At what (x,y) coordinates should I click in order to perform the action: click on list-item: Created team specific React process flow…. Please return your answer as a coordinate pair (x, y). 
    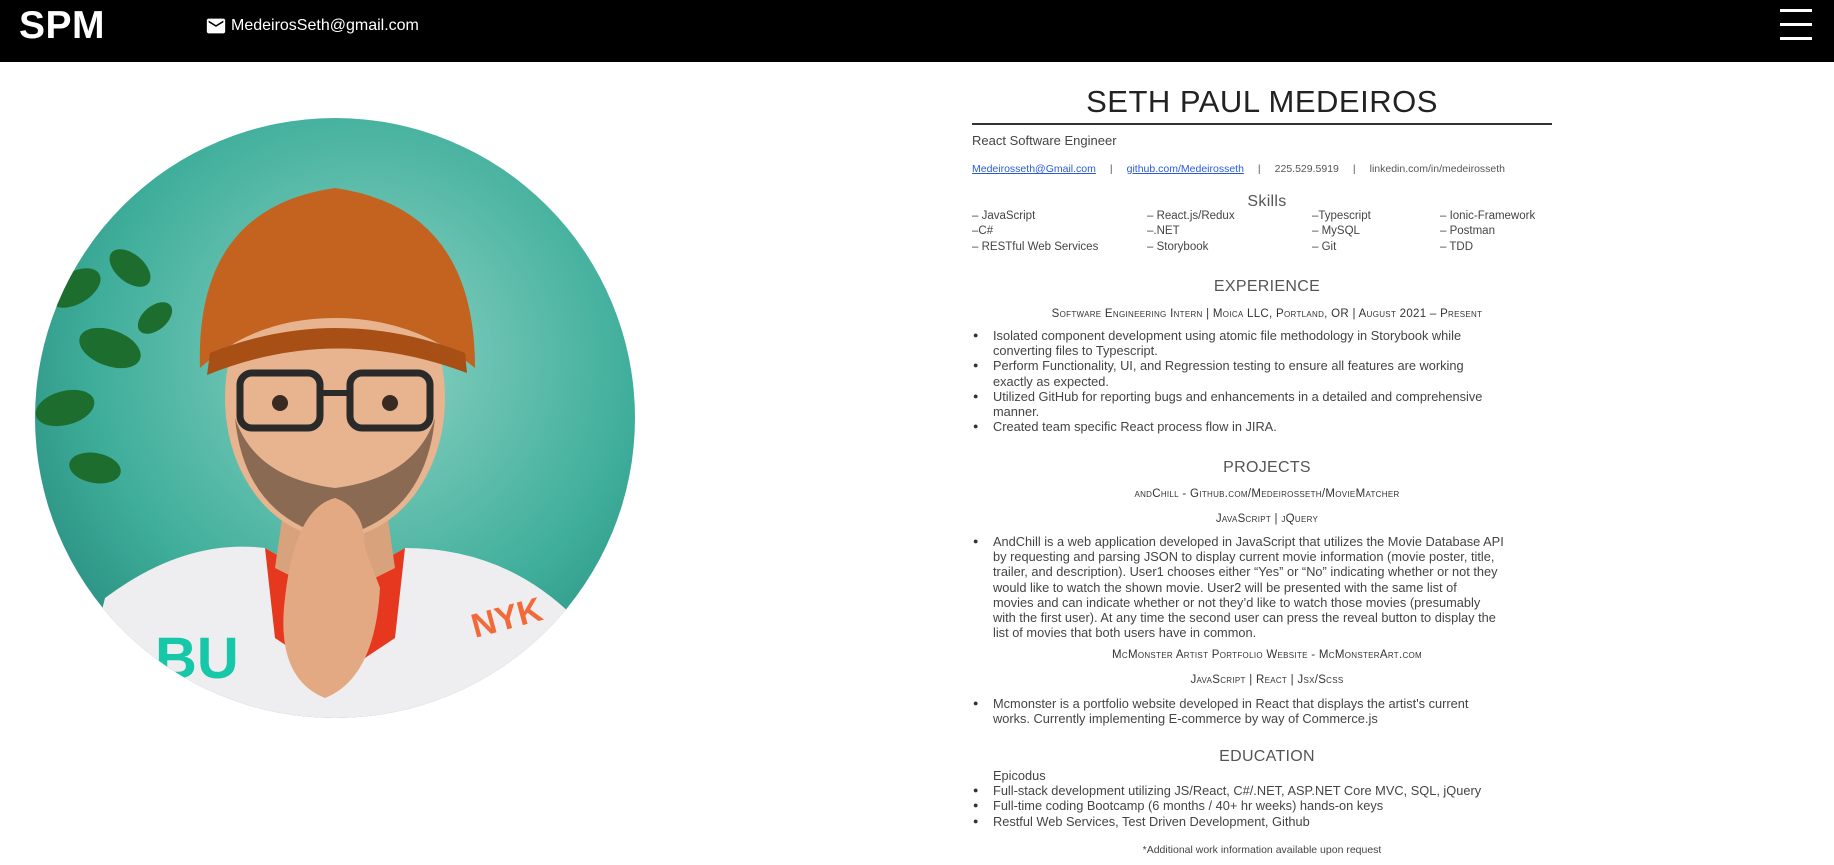
    Looking at the image, I should click on (1264, 426).